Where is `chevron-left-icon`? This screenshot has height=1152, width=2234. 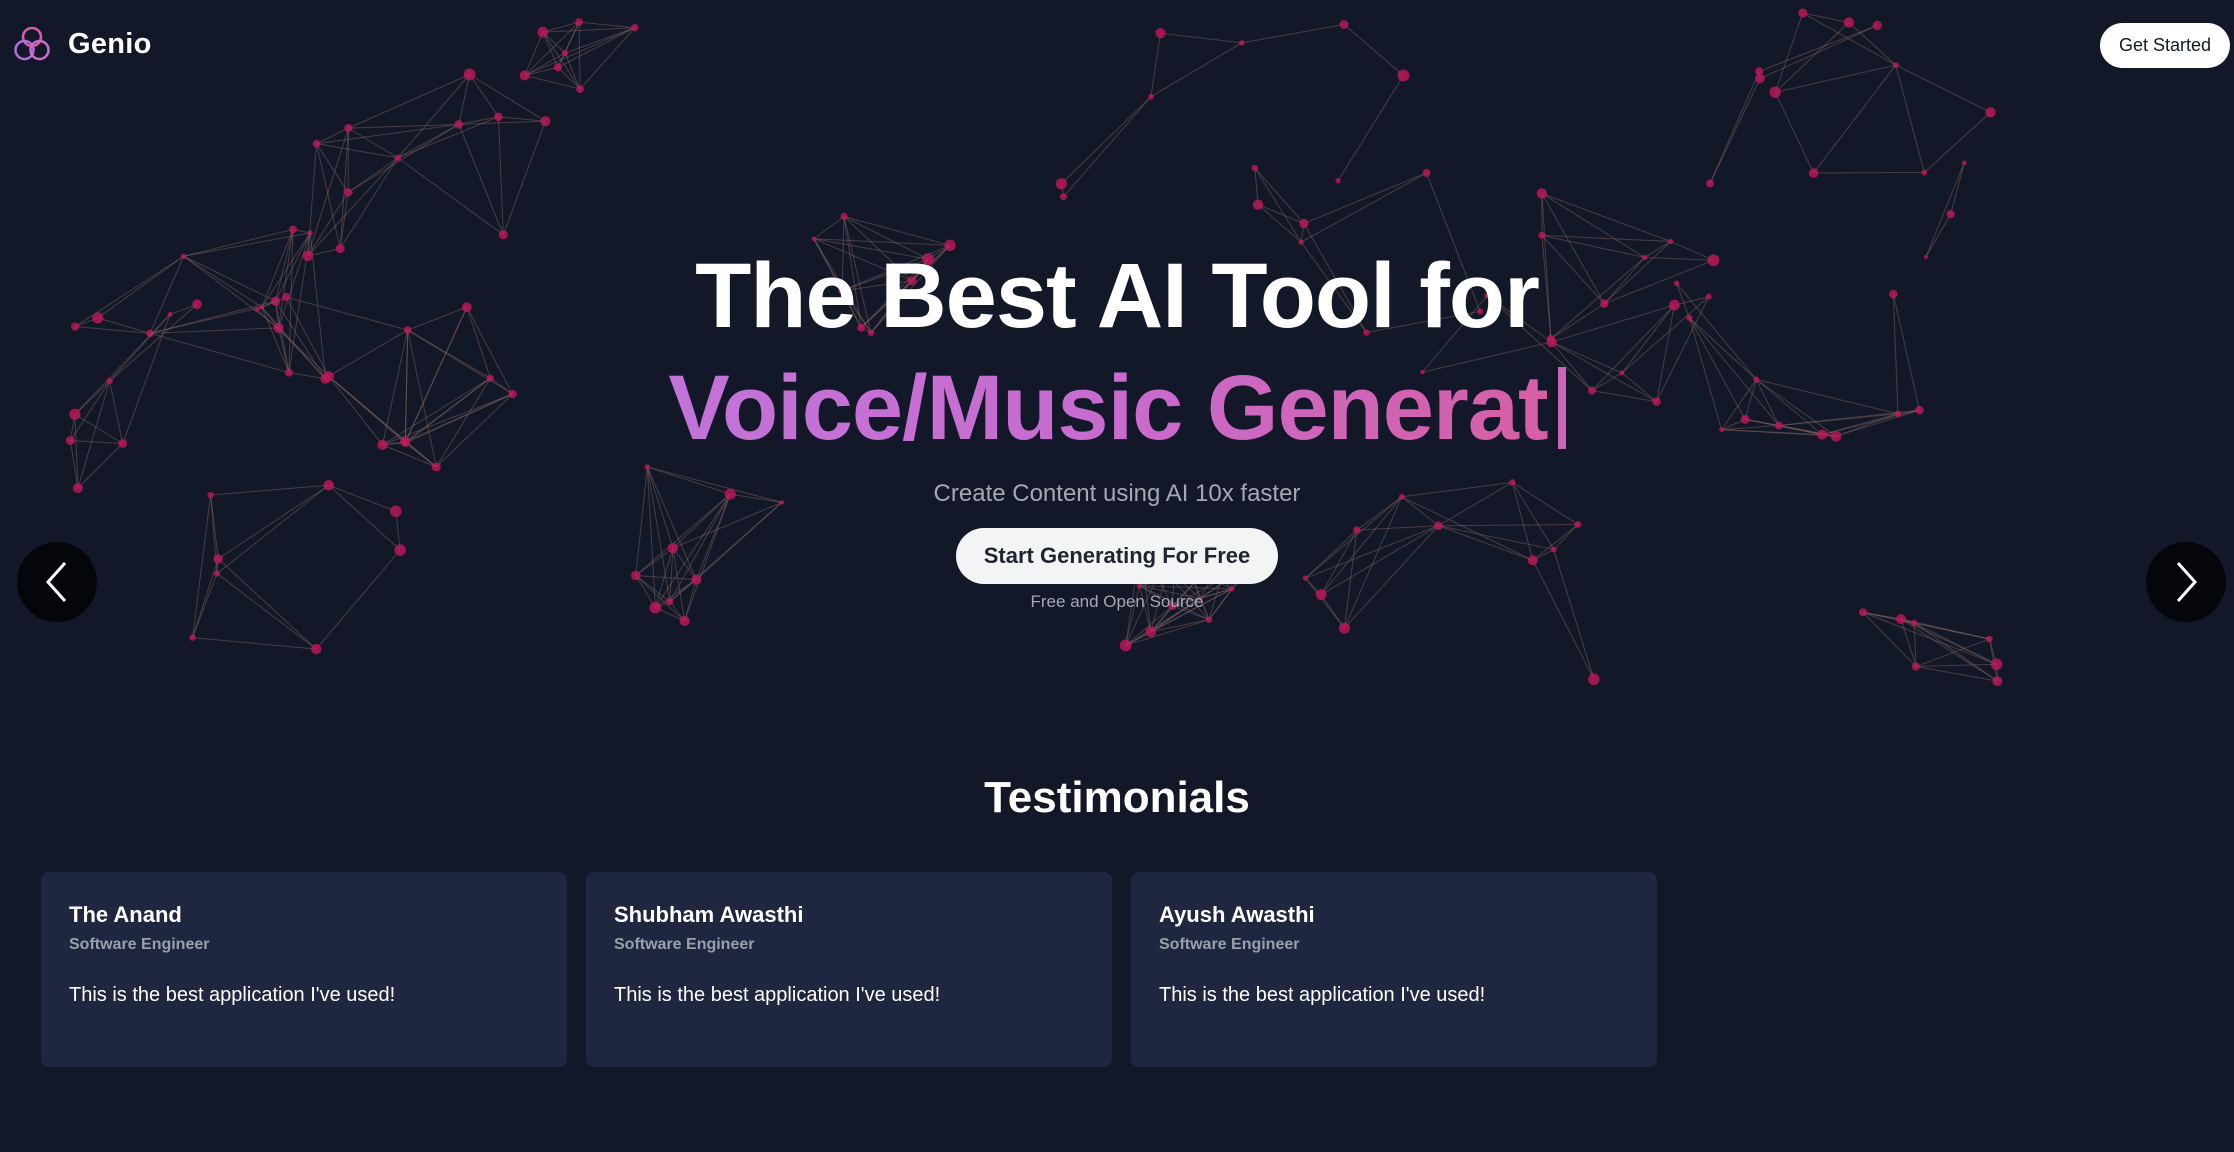
chevron-left-icon is located at coordinates (56, 582).